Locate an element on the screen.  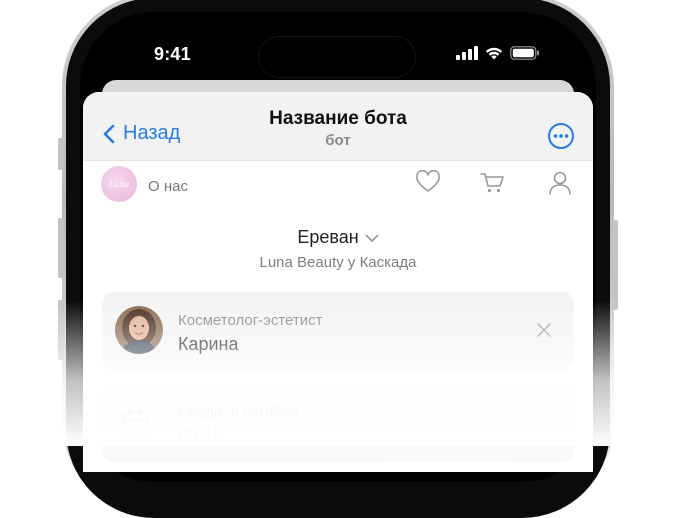
logo-text: Luna is located at coordinates (119, 184).